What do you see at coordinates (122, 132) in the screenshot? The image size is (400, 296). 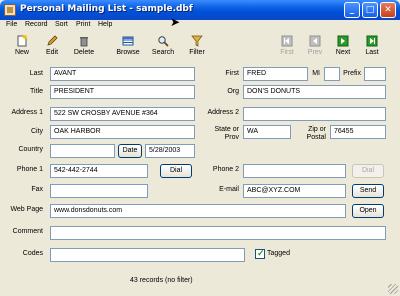 I see `city-field: OAK HARBOR` at bounding box center [122, 132].